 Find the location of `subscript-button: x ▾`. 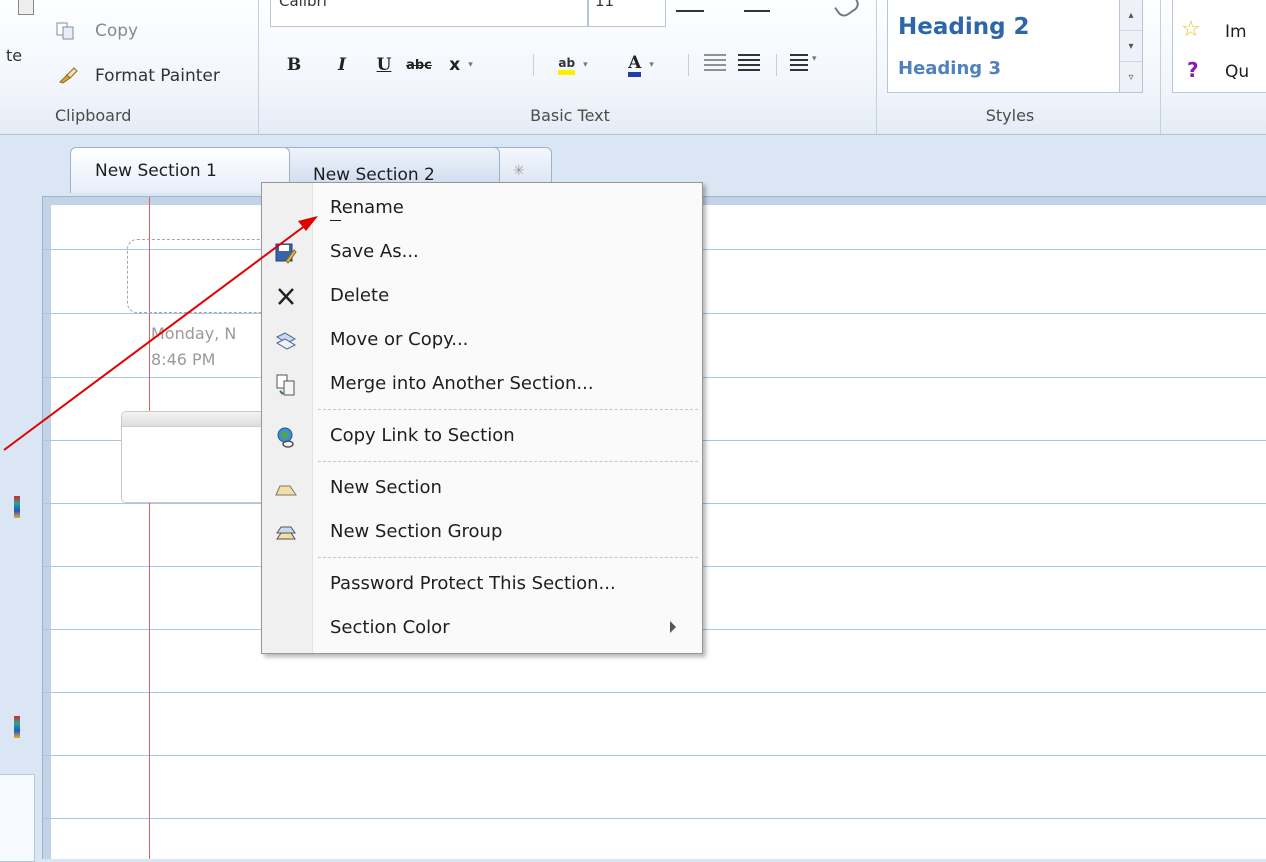

subscript-button: x ▾ is located at coordinates (461, 65).